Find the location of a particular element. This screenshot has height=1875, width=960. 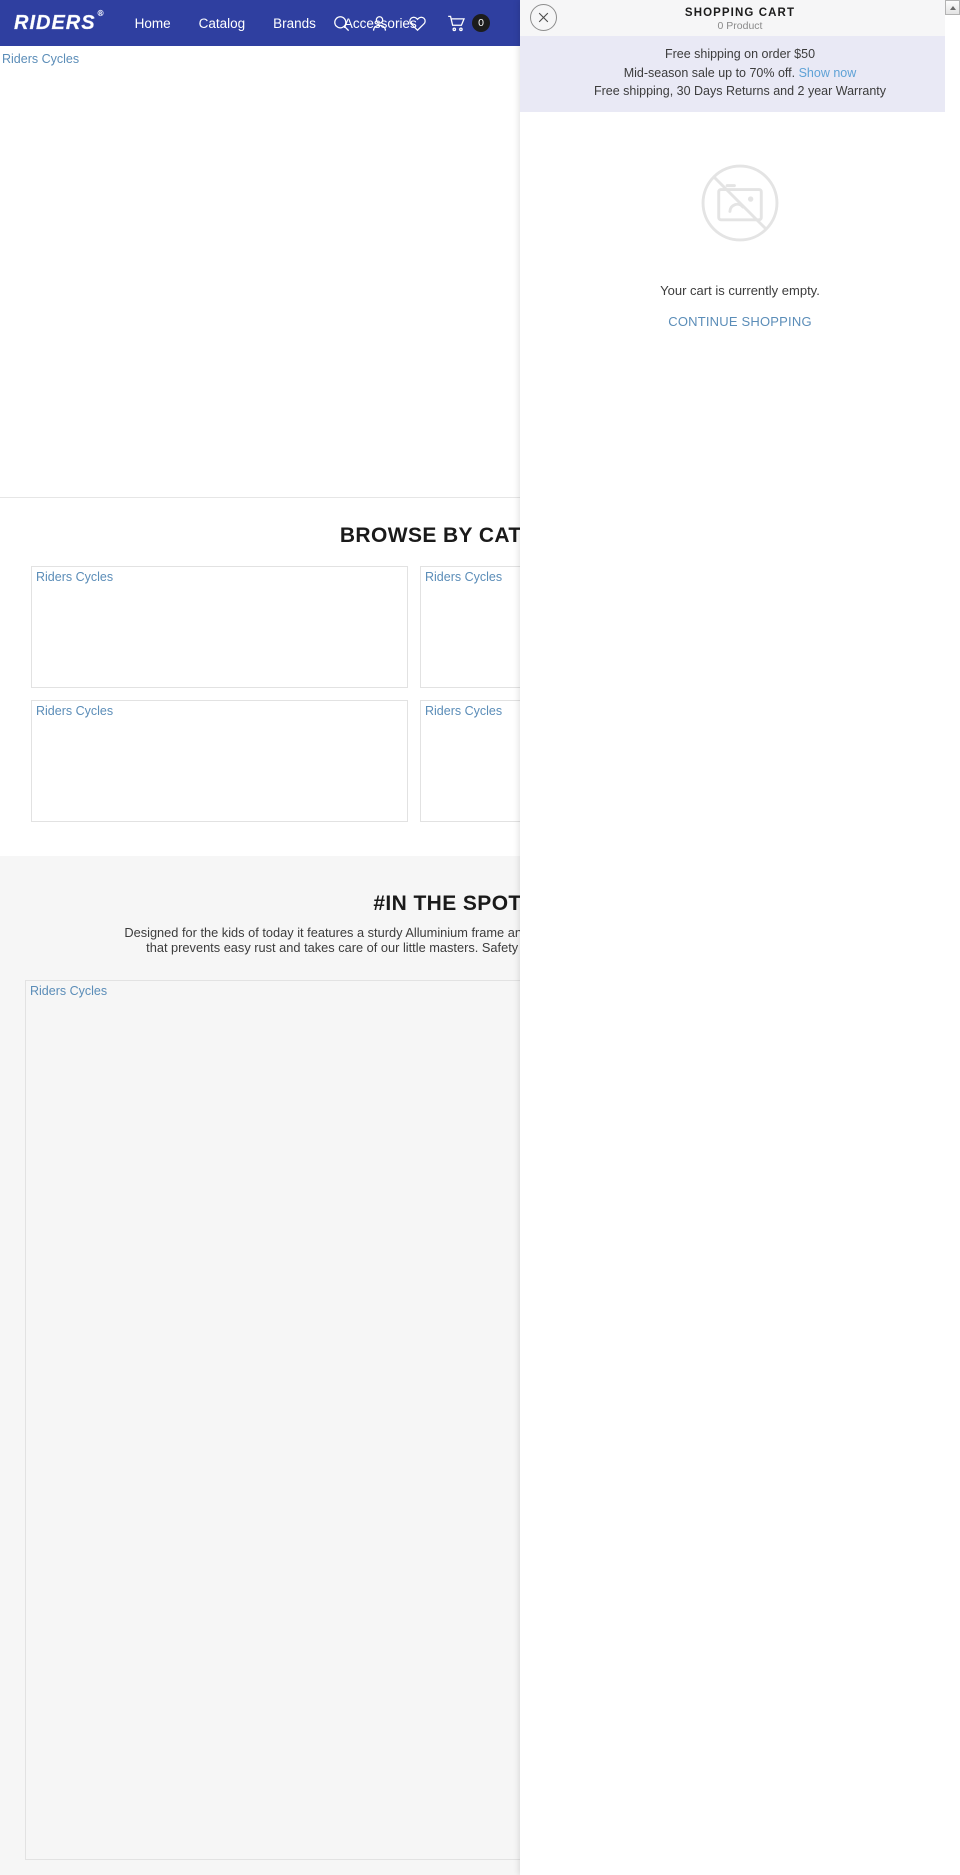

nav-item-home: Home is located at coordinates (153, 23).